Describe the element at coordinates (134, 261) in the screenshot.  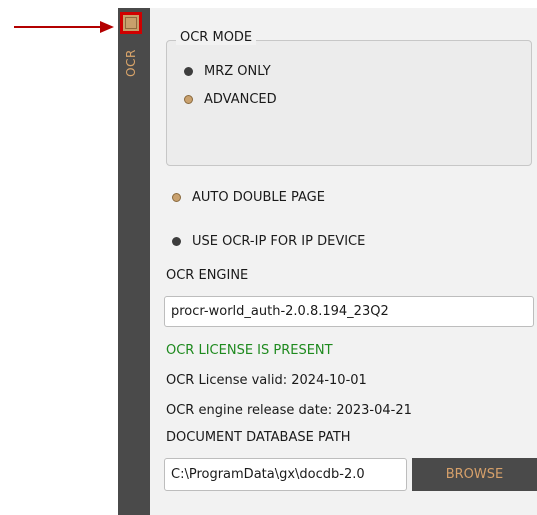
I see `sidebar` at that location.